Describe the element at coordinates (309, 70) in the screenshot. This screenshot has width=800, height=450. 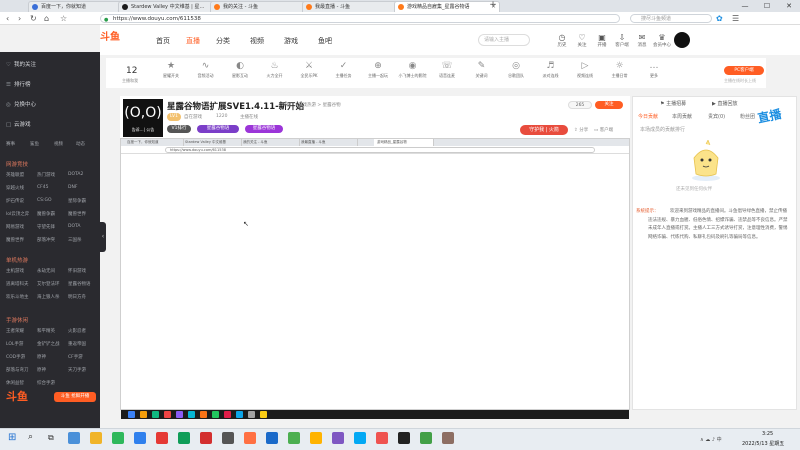
I see `feature-item: ⚔ 全民乐PK` at that location.